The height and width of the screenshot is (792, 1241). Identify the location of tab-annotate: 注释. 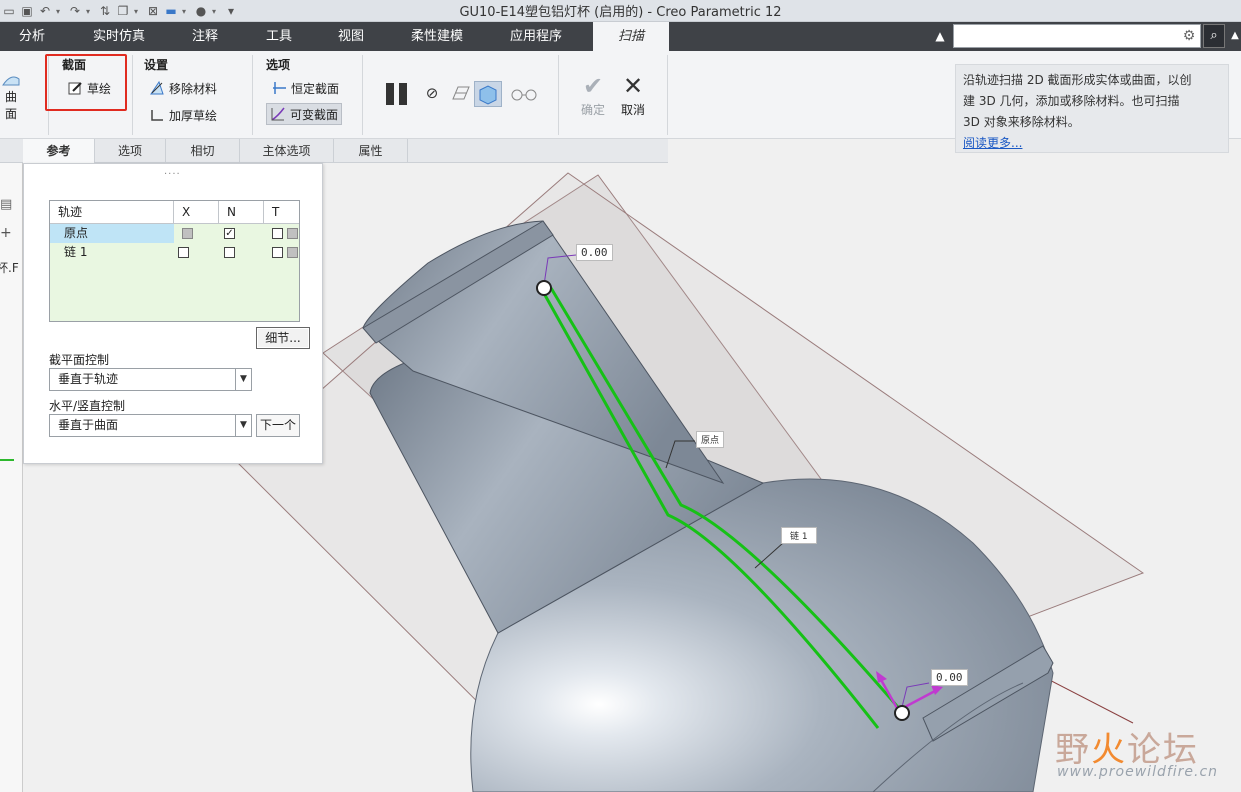
(205, 36).